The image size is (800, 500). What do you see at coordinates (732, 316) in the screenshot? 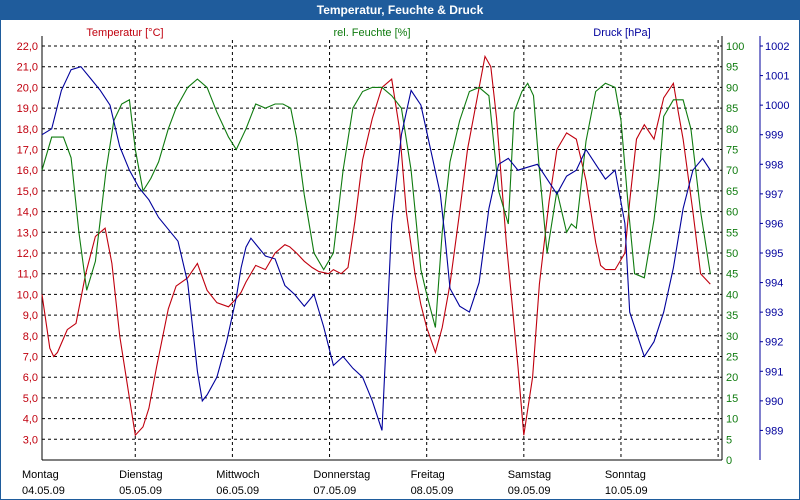
I see `tick-label-humidity: 35` at bounding box center [732, 316].